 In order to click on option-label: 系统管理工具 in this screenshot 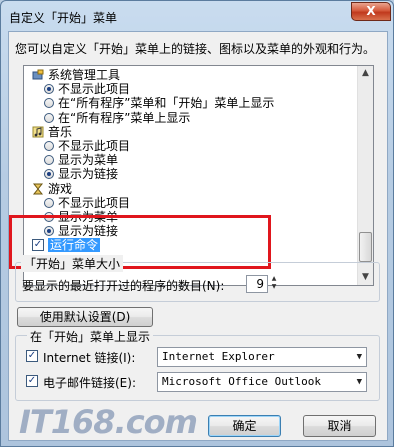, I will do `click(84, 75)`.